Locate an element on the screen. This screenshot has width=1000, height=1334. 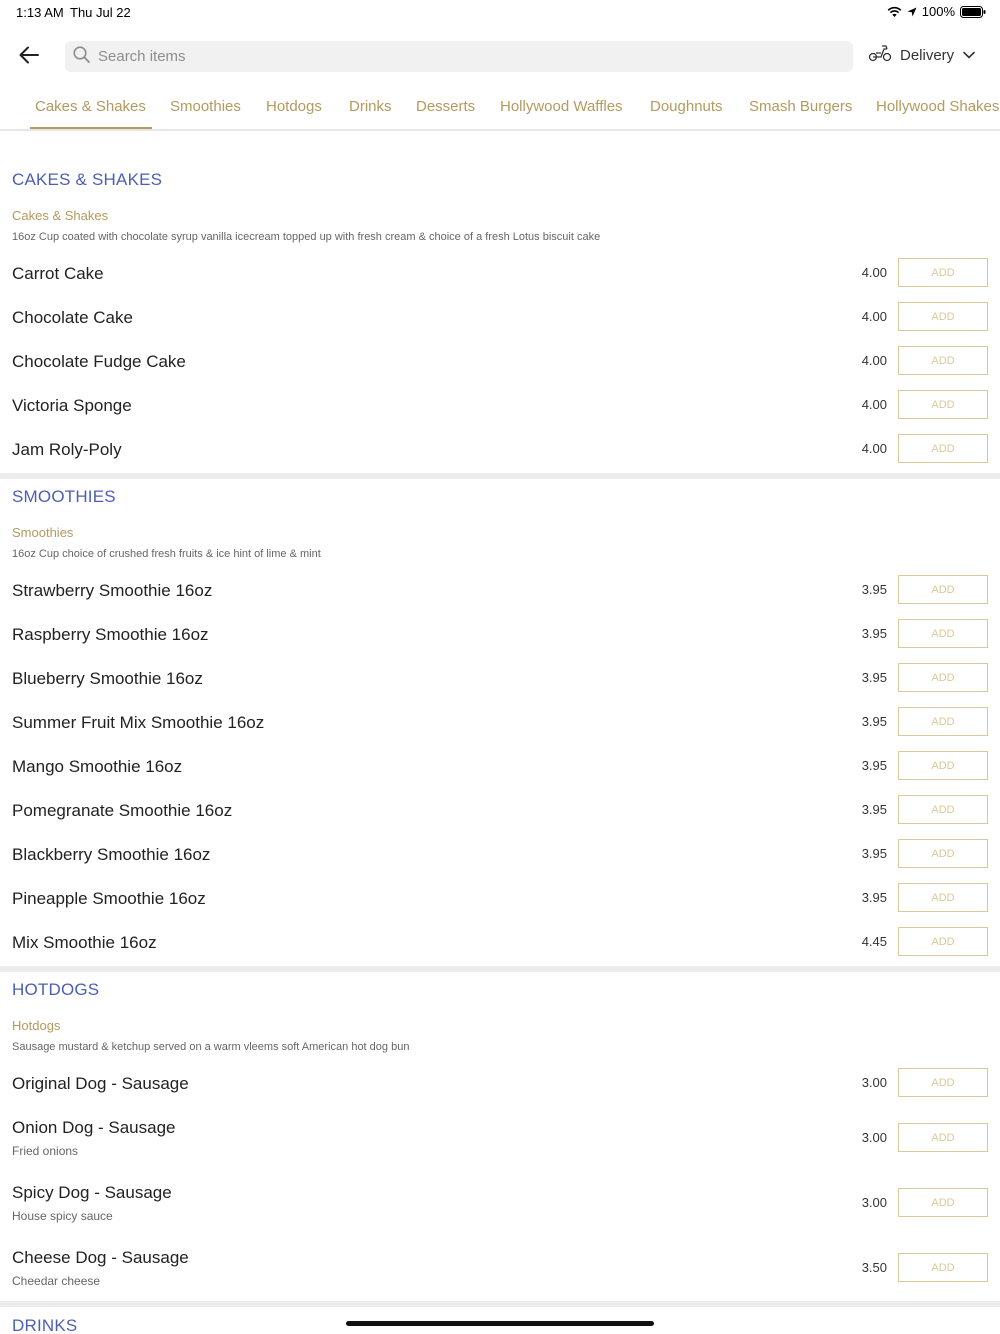
tab-desserts: Desserts is located at coordinates (445, 106).